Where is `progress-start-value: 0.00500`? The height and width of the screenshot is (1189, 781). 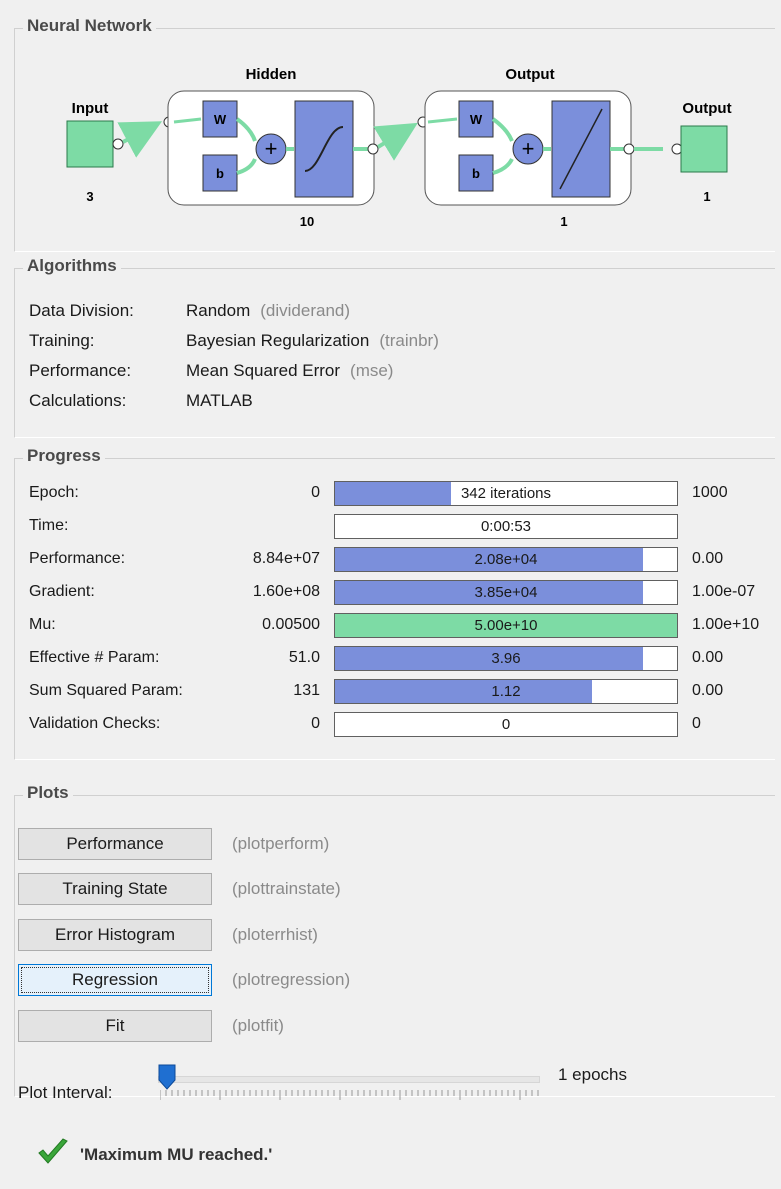 progress-start-value: 0.00500 is located at coordinates (291, 624).